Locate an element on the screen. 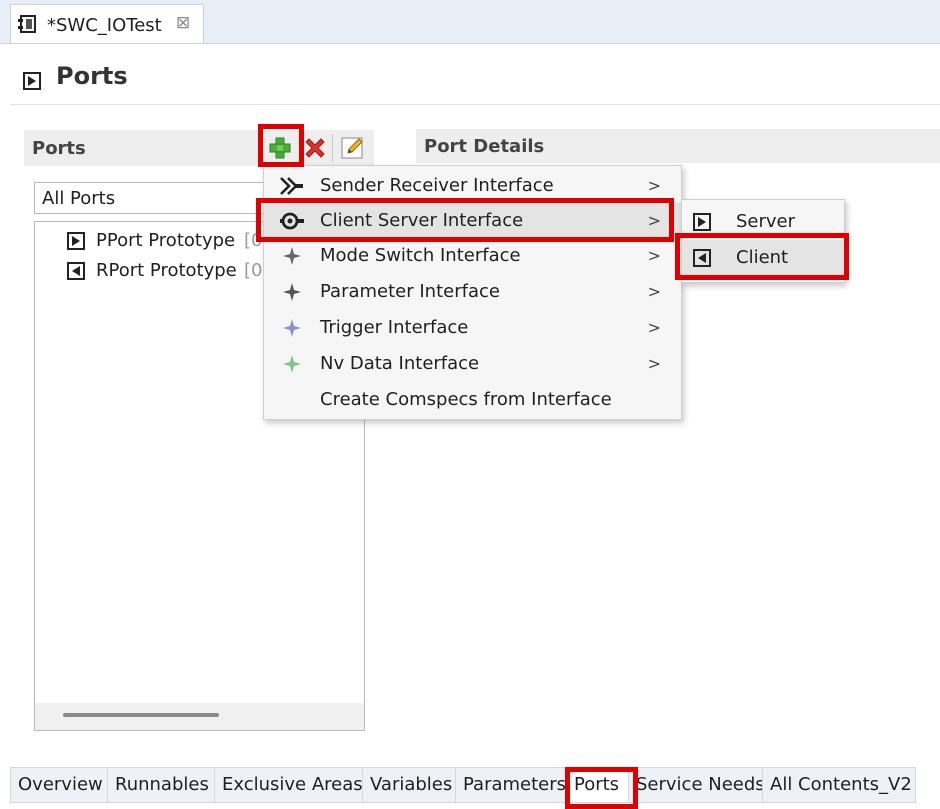  tree-item-label: PPort Prototype is located at coordinates (166, 240).